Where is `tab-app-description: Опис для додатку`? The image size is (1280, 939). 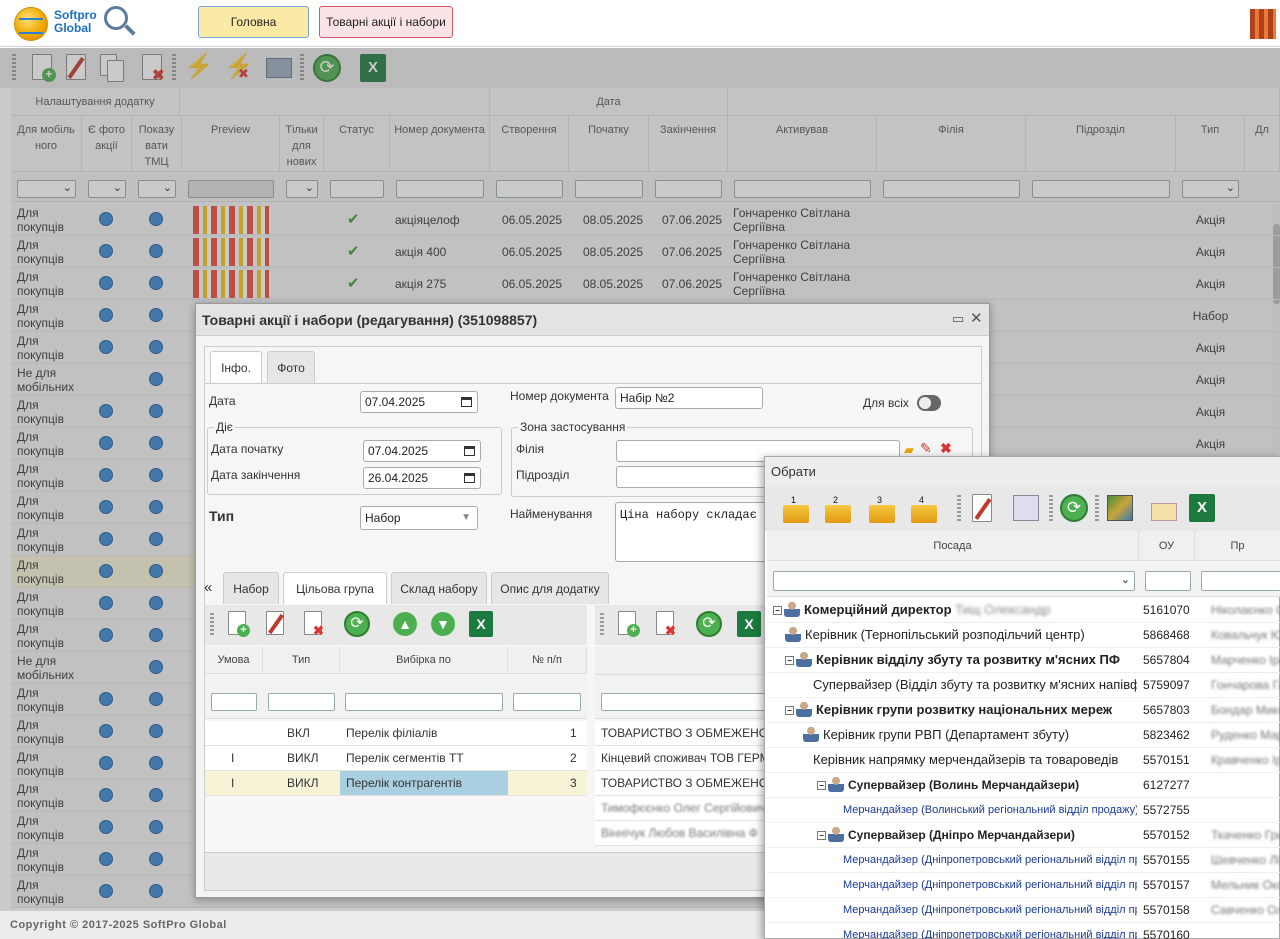
tab-app-description: Опис для додатку is located at coordinates (550, 588).